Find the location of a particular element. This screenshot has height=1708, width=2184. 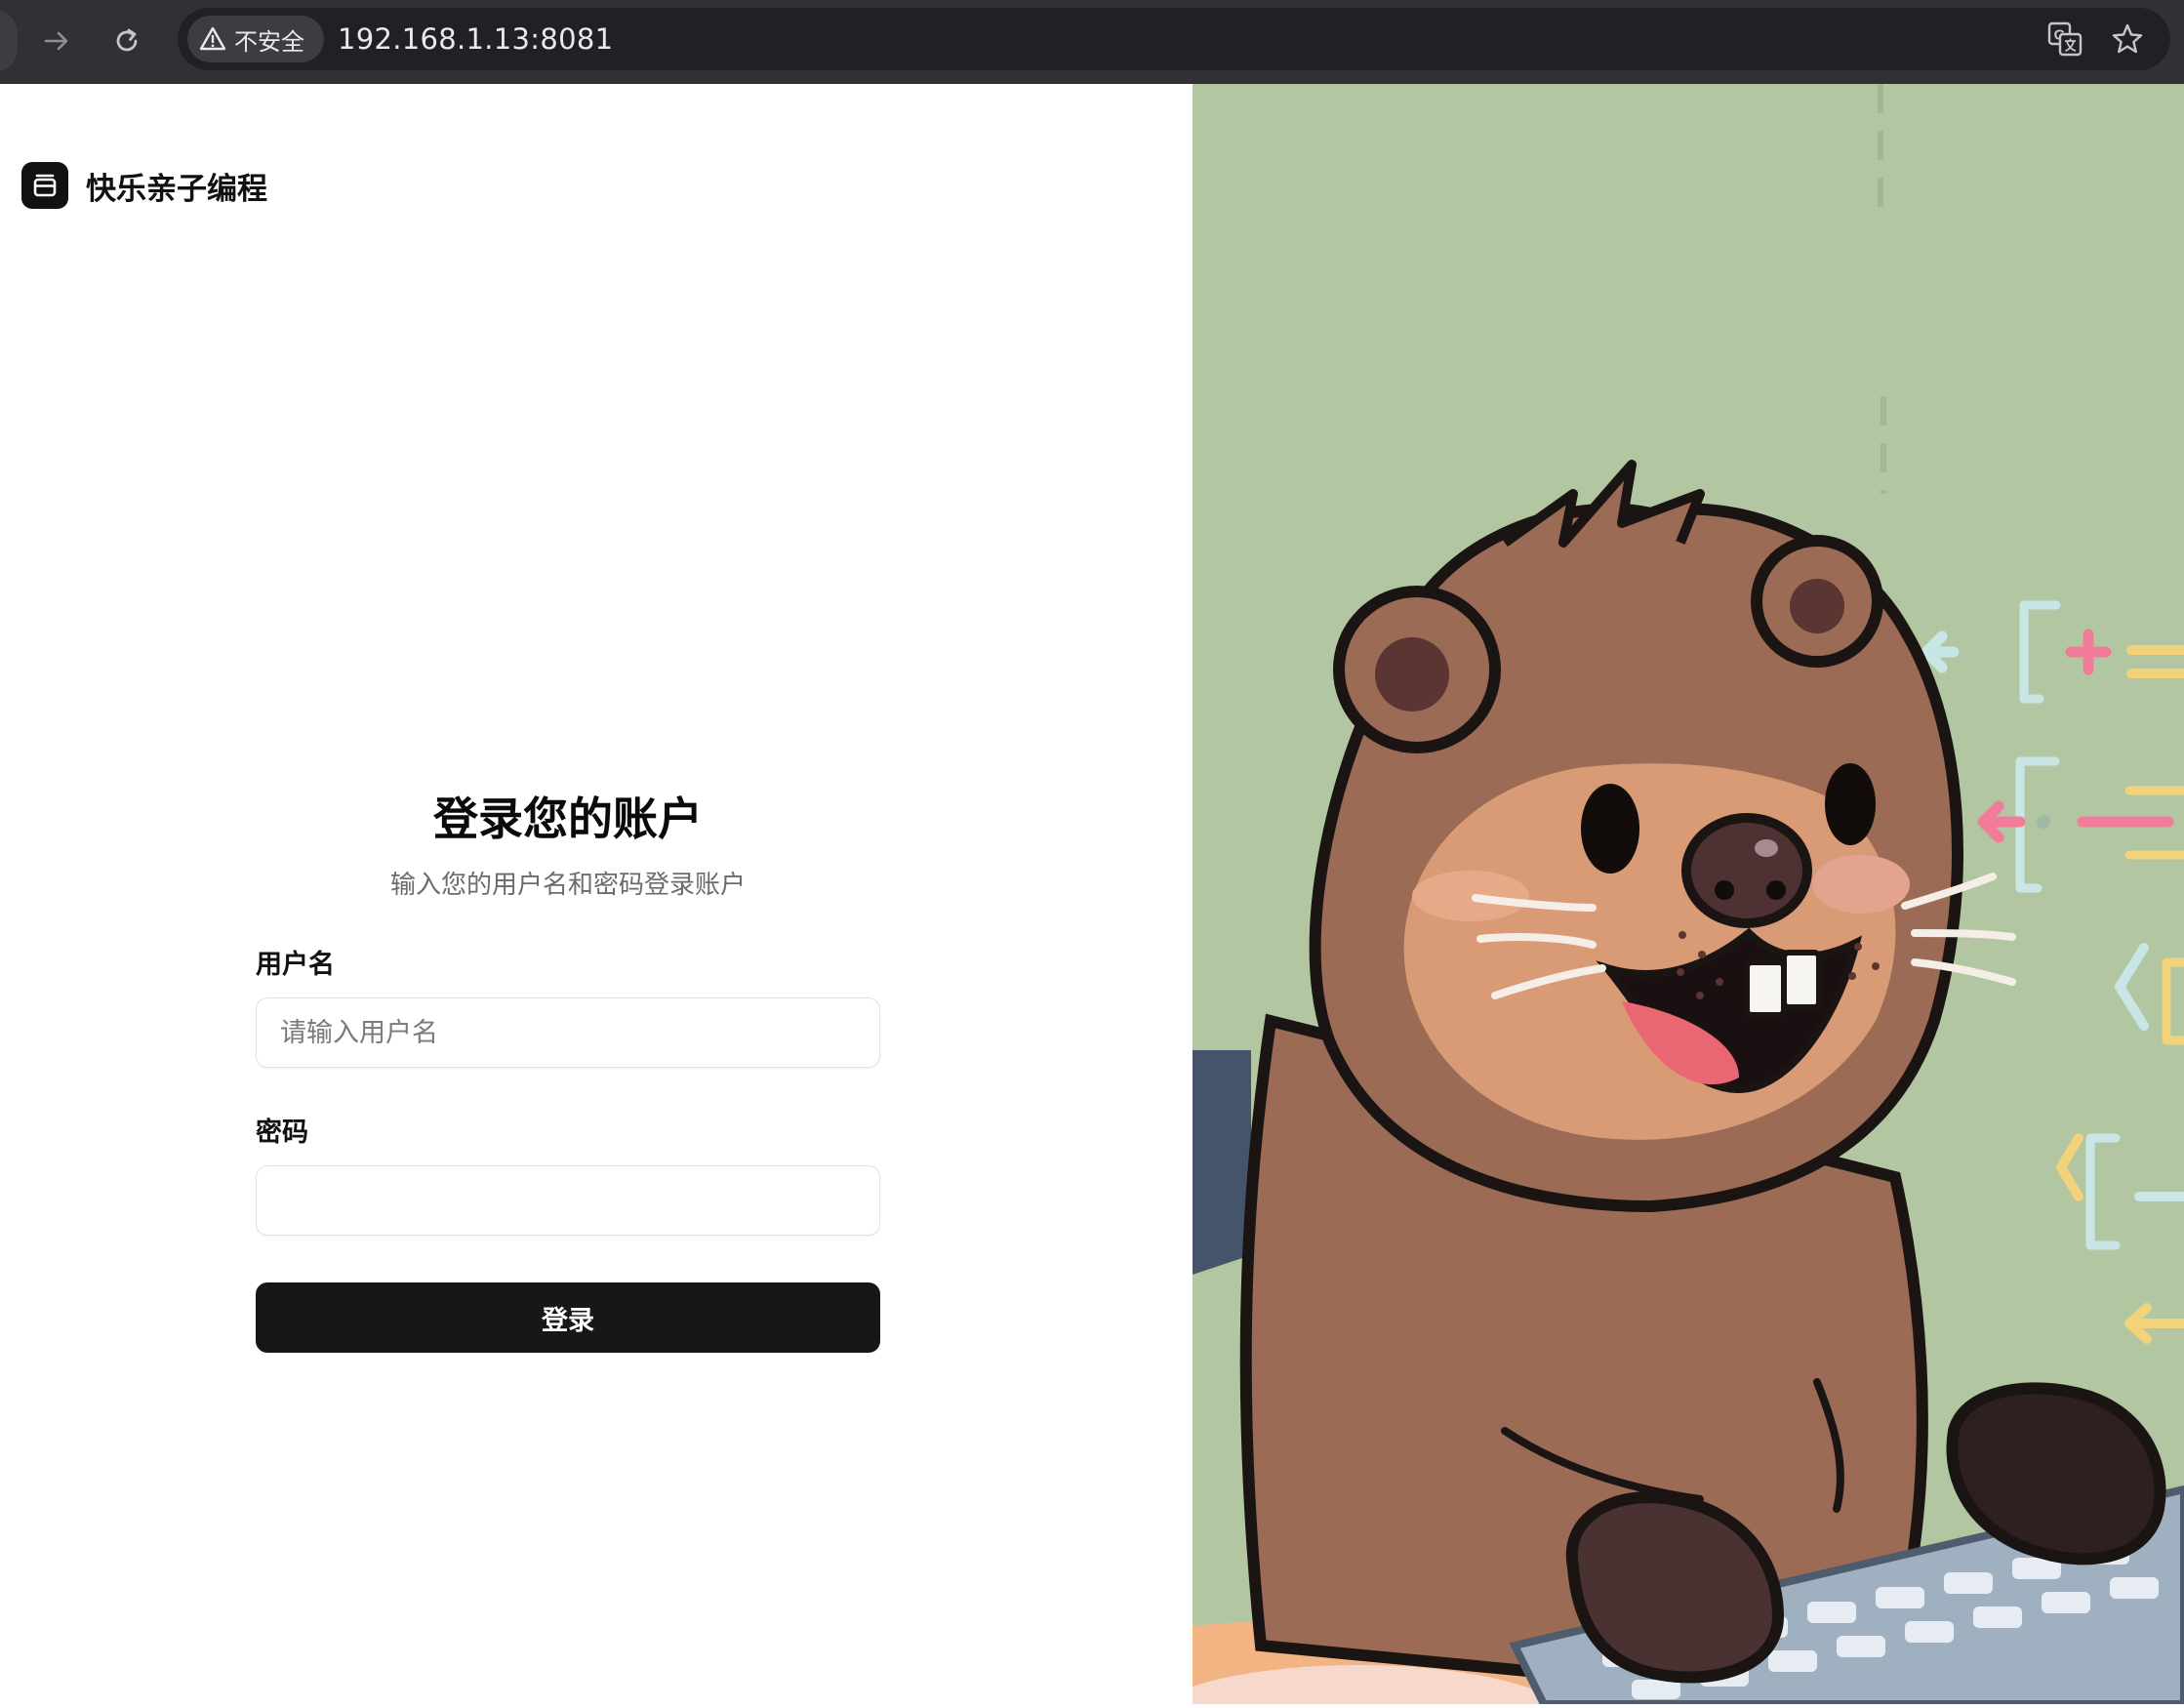

translate-icon: G is located at coordinates (2065, 39).